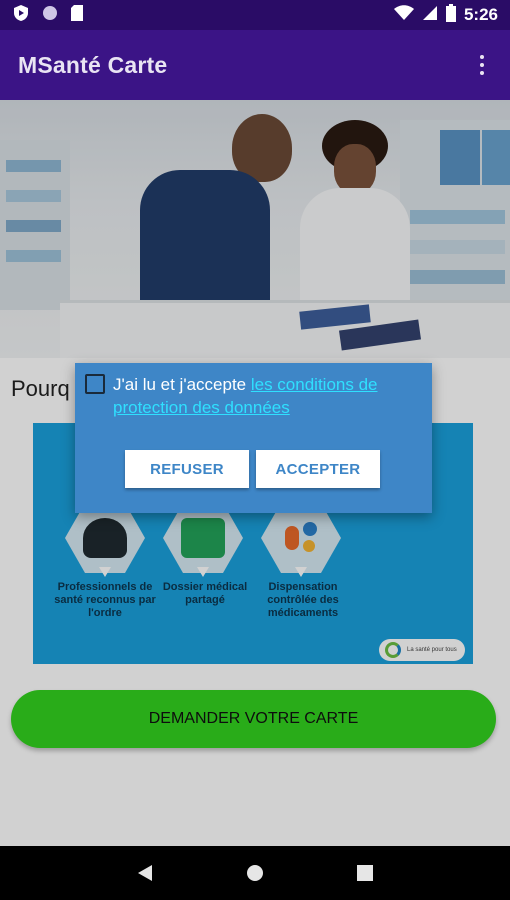 This screenshot has width=510, height=900. I want to click on sd-card-icon, so click(77, 15).